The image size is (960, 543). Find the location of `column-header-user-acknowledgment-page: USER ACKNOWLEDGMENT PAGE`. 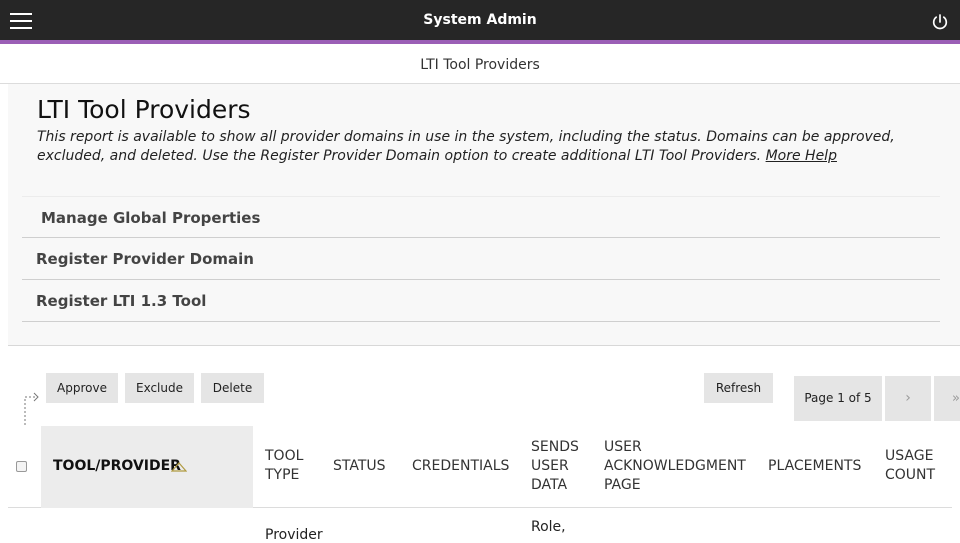

column-header-user-acknowledgment-page: USER ACKNOWLEDGMENT PAGE is located at coordinates (679, 466).